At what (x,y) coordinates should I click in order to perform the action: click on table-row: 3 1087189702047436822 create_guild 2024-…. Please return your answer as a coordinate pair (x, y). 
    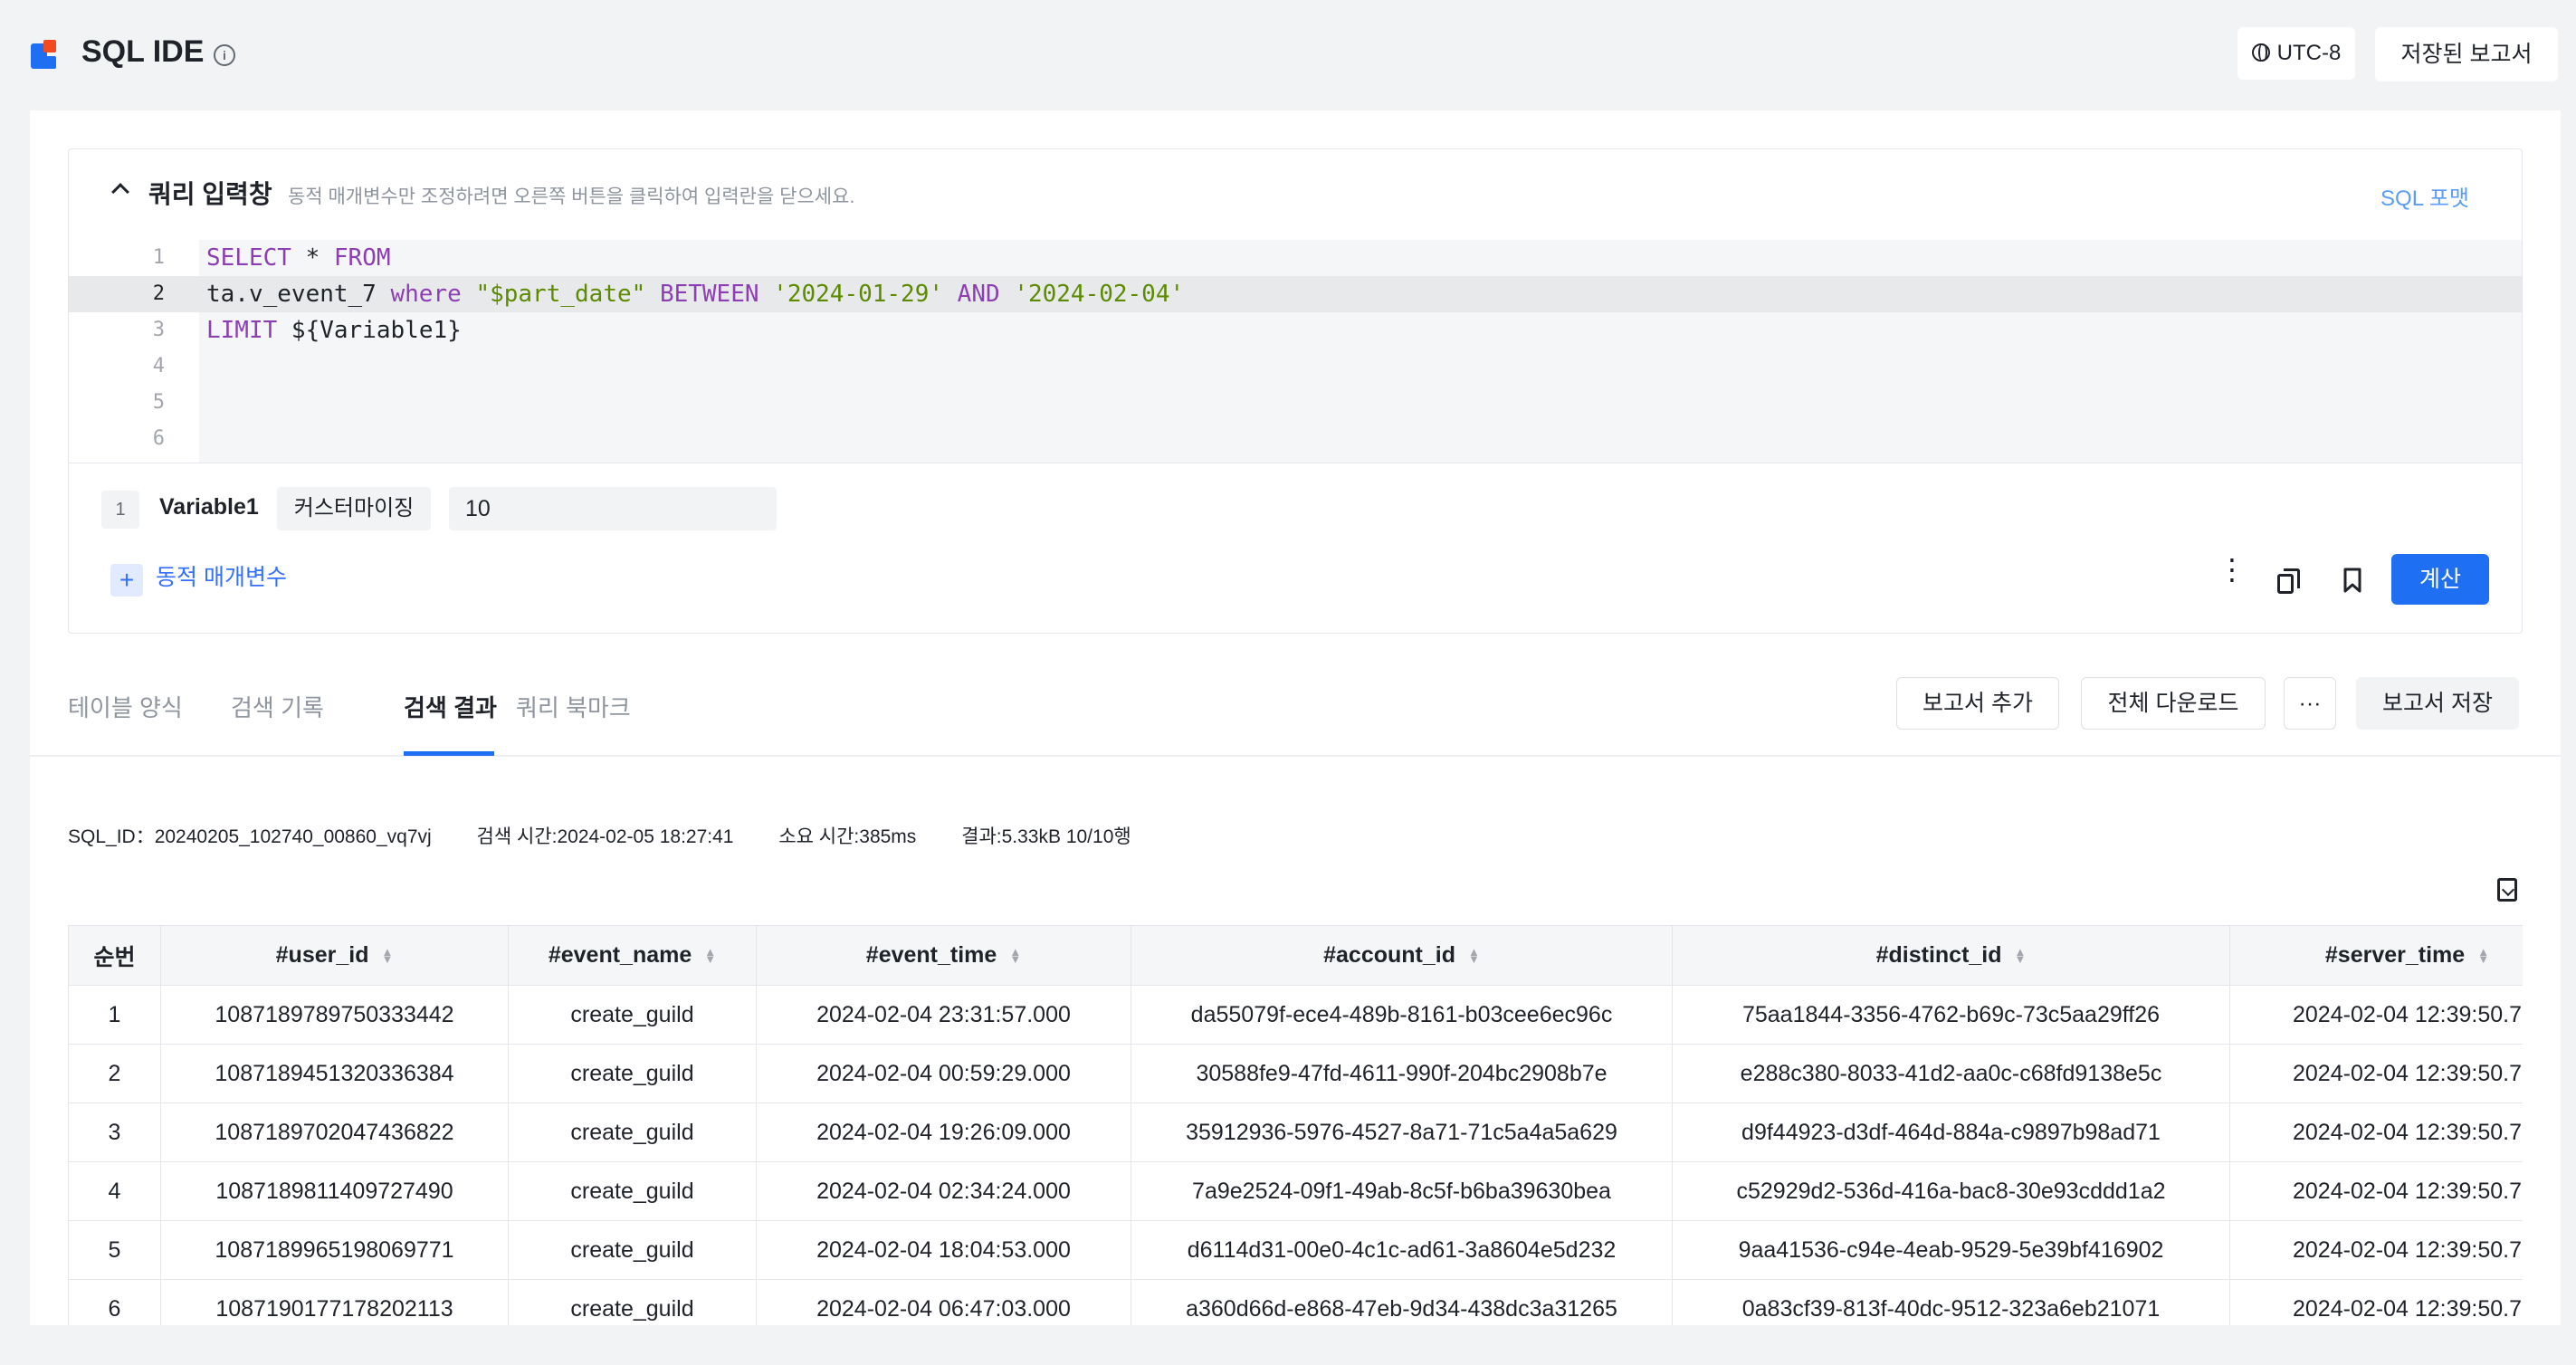
    Looking at the image, I should click on (1295, 1132).